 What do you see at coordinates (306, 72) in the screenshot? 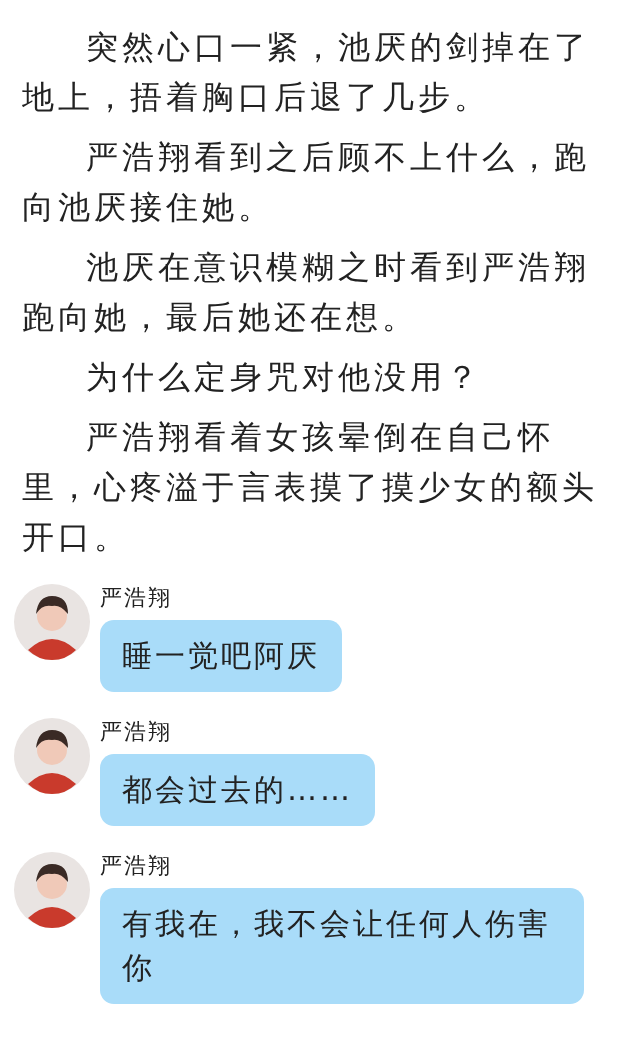
I see `story-paragraph: 突然心口一紧，池厌的剑掉在了地上，捂着胸口后退了几步。` at bounding box center [306, 72].